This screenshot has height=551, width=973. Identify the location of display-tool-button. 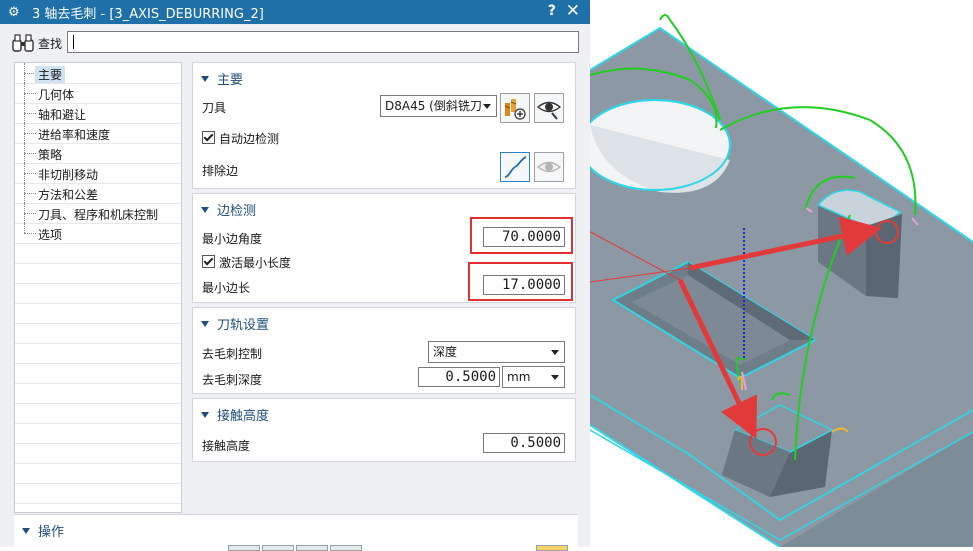
(549, 108).